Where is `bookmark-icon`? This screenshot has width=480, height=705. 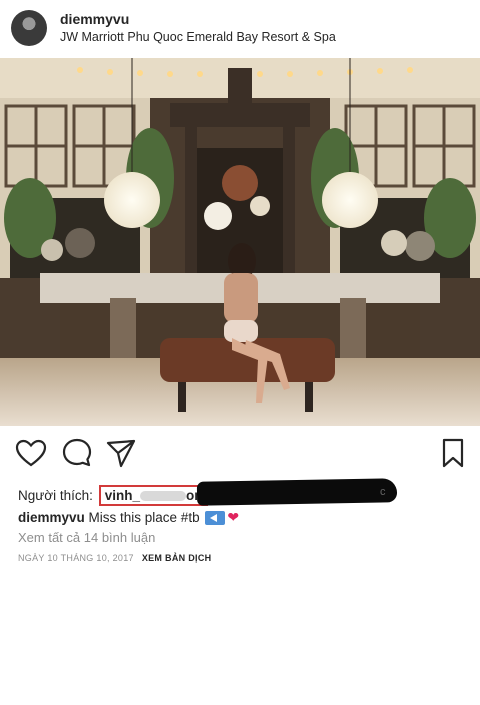
bookmark-icon is located at coordinates (453, 453).